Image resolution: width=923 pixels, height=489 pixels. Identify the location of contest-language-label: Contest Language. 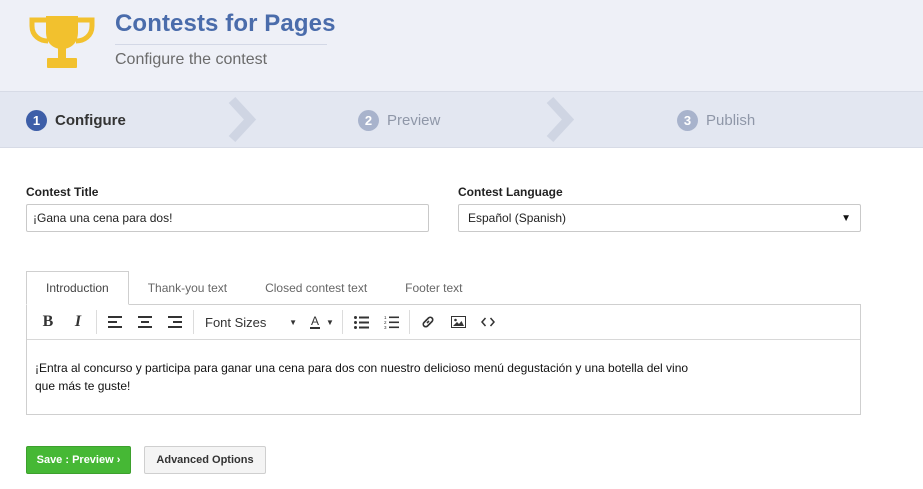
(510, 192).